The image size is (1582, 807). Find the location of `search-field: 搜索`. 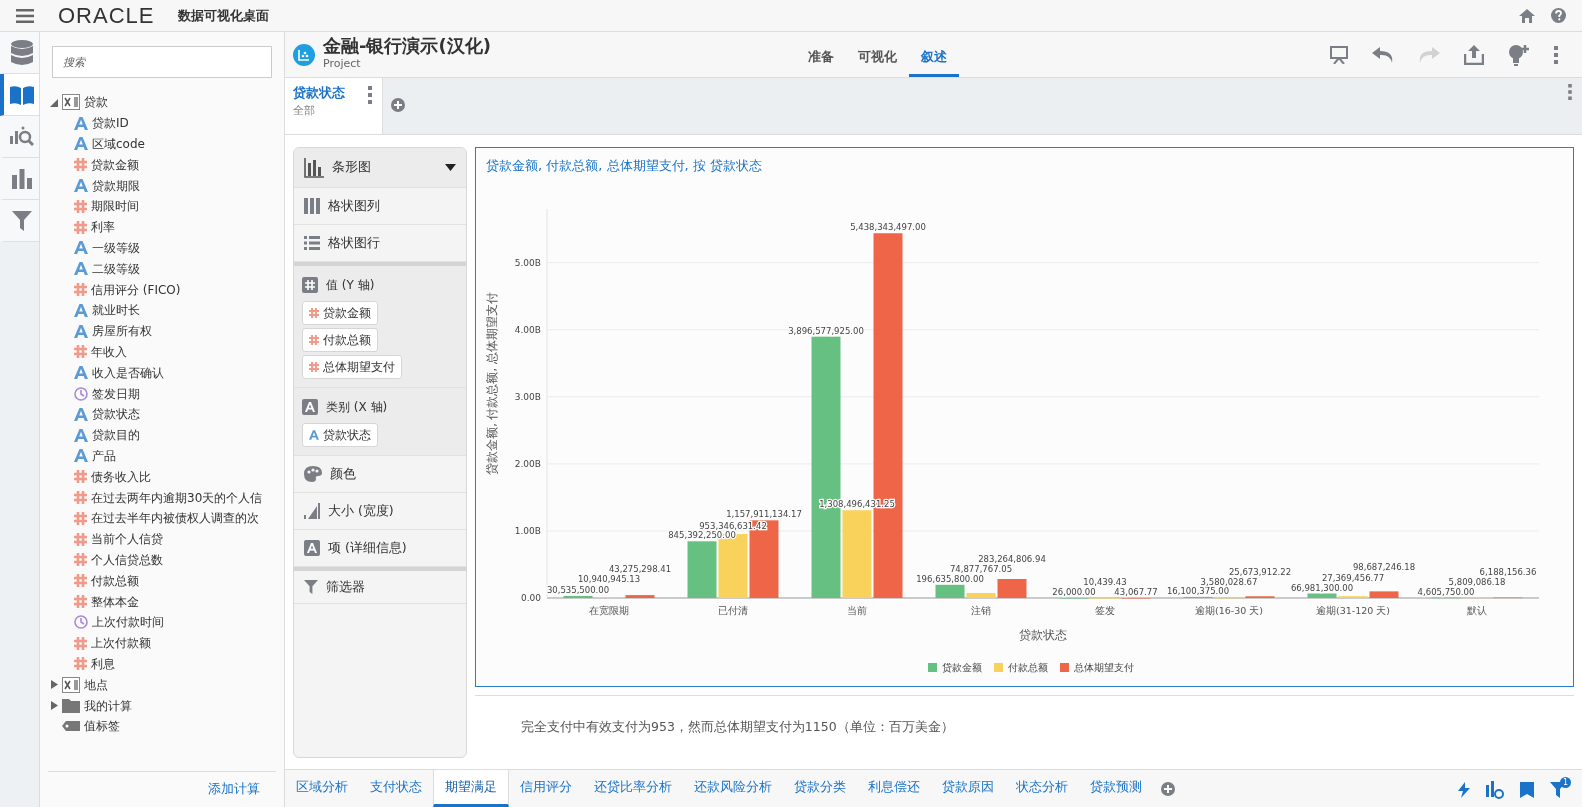

search-field: 搜索 is located at coordinates (162, 62).